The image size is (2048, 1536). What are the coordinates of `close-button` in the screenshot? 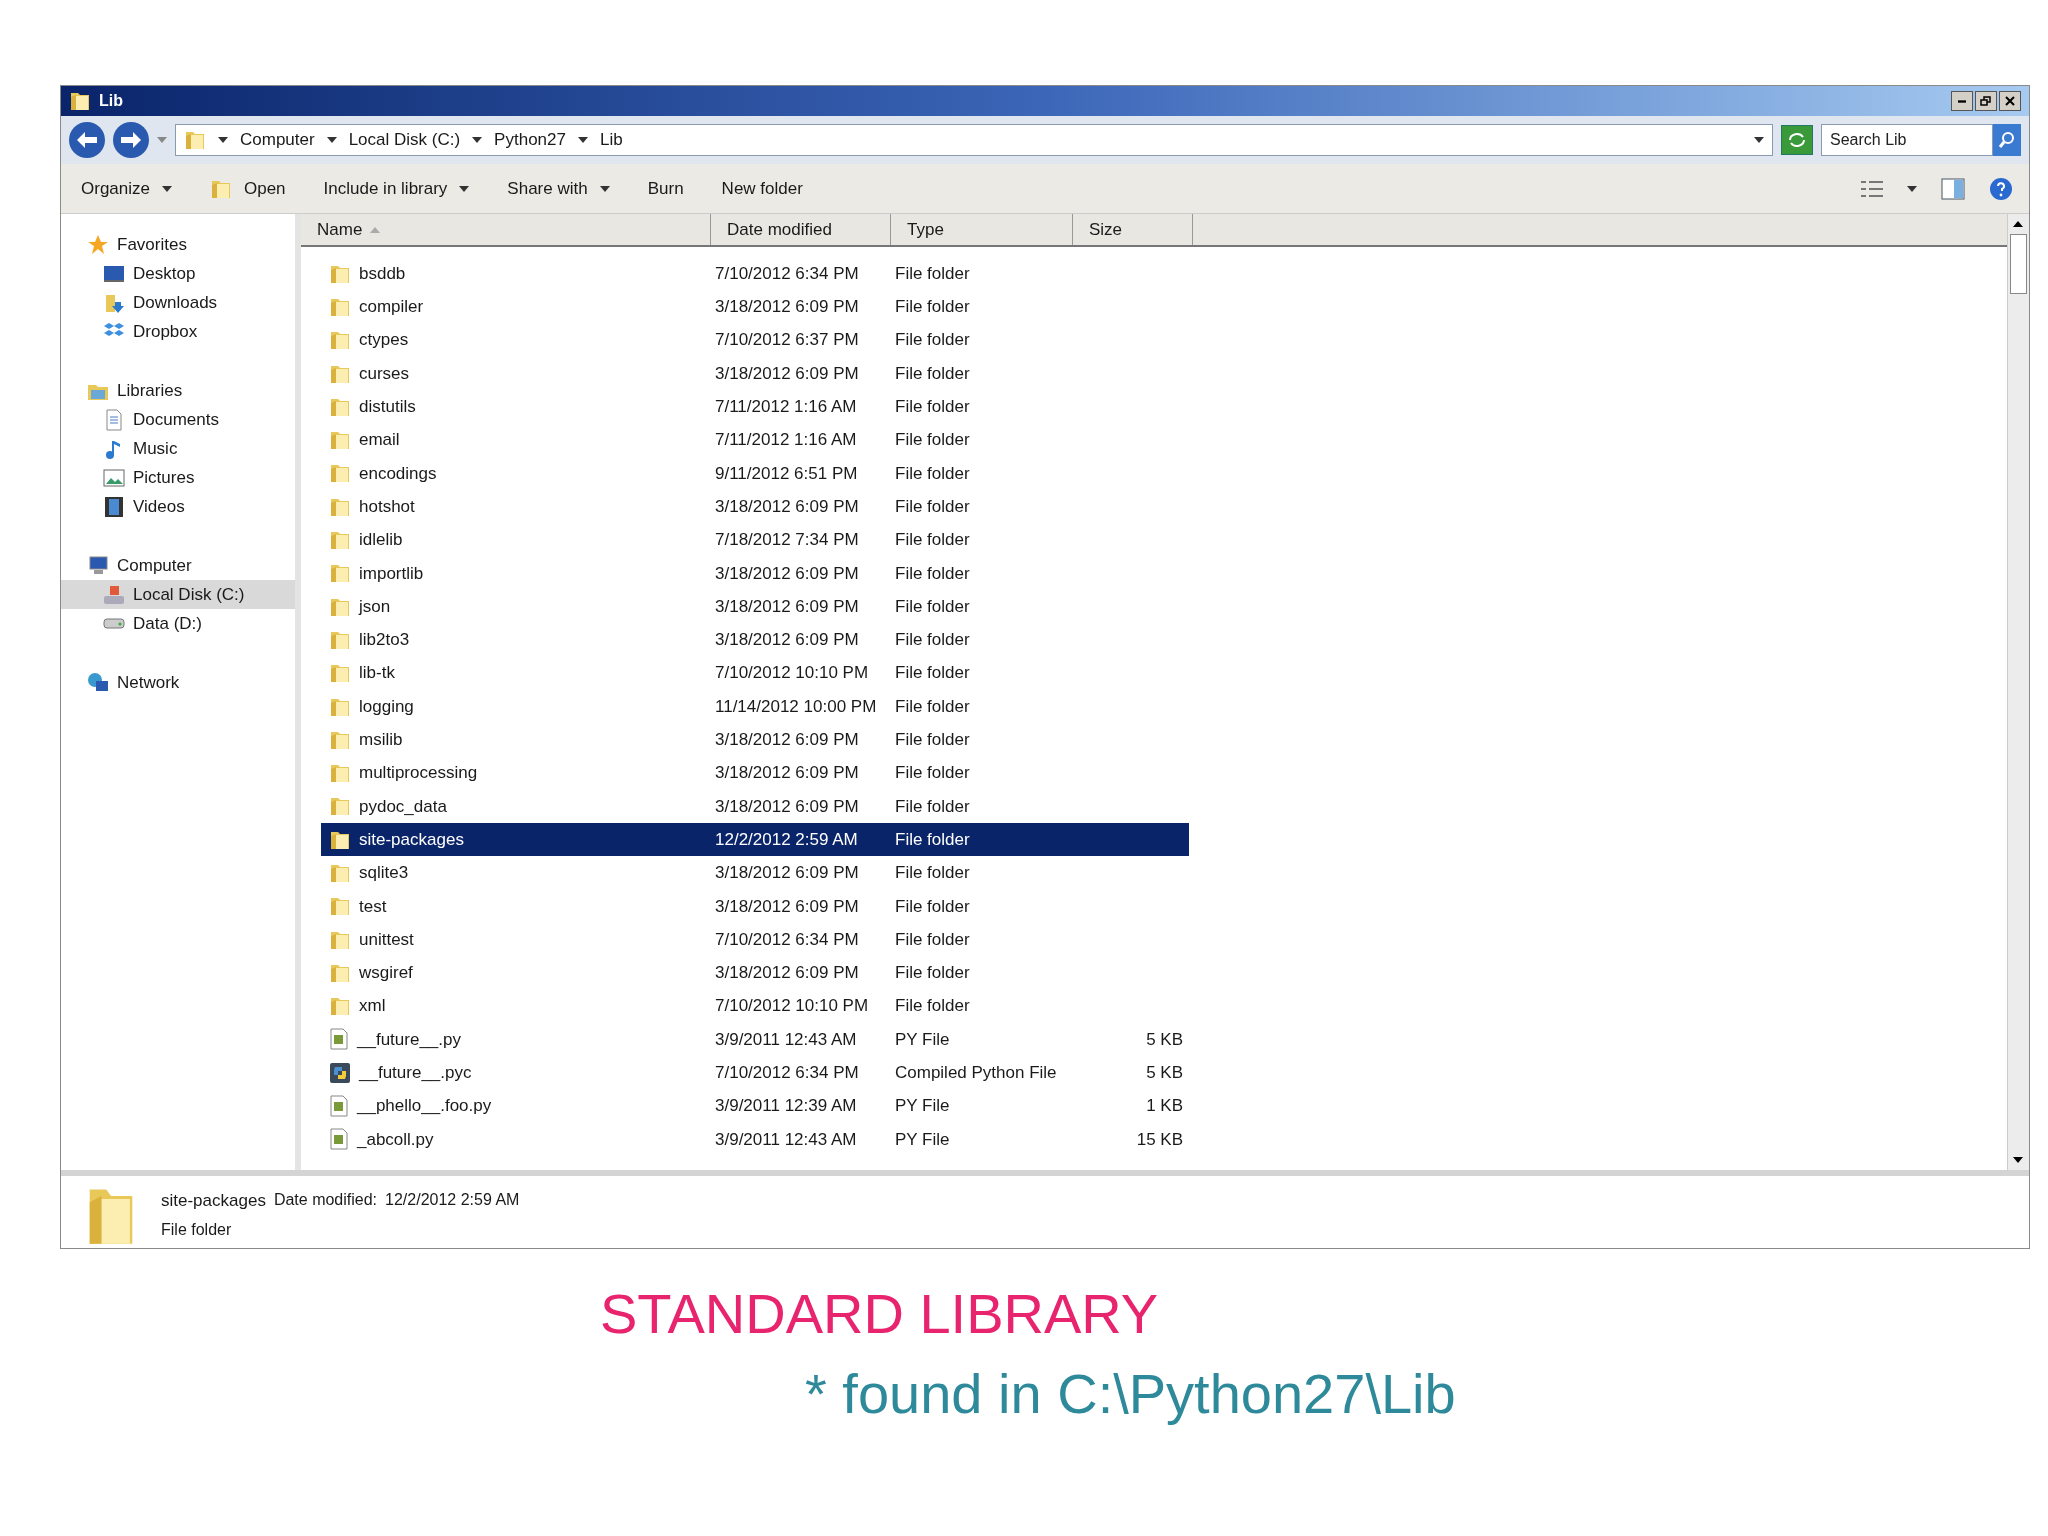 It's located at (2010, 101).